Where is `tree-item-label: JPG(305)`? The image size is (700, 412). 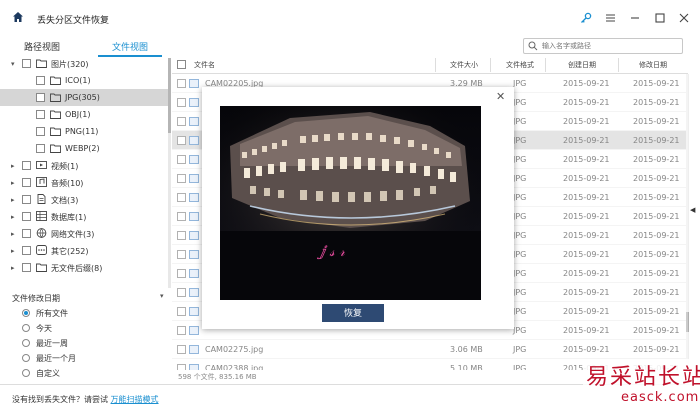 tree-item-label: JPG(305) is located at coordinates (82, 97).